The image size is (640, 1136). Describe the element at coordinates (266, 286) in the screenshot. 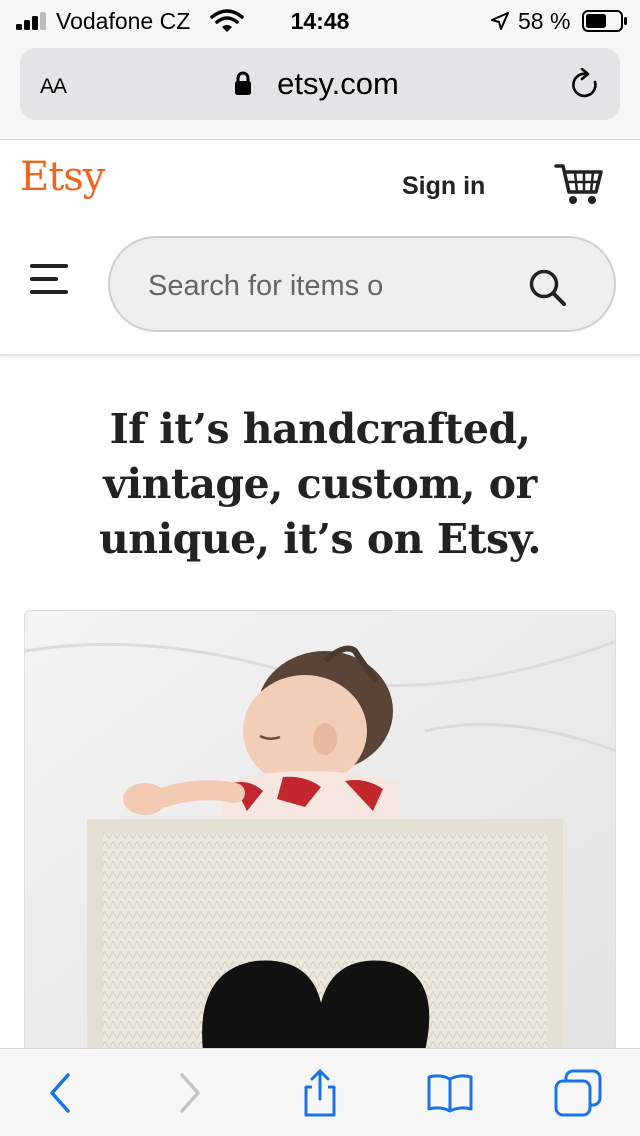

I see `search-placeholder: Search for items o` at that location.